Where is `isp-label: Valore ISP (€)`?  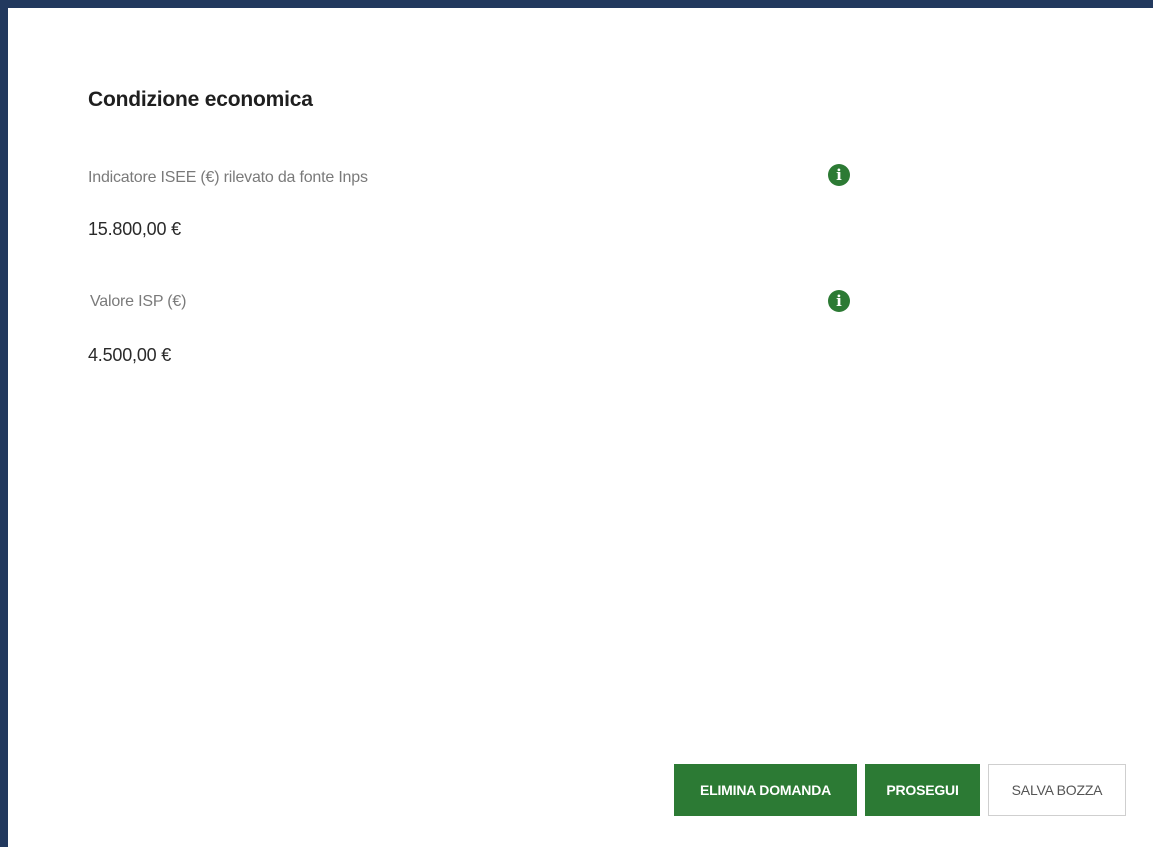
isp-label: Valore ISP (€) is located at coordinates (138, 301).